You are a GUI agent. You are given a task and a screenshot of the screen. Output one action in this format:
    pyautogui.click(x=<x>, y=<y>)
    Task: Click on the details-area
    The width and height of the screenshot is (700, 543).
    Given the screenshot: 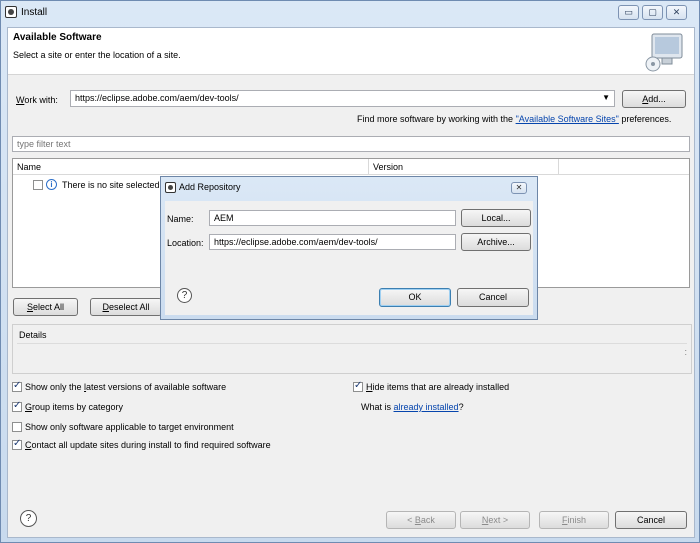 What is the action you would take?
    pyautogui.click(x=352, y=357)
    